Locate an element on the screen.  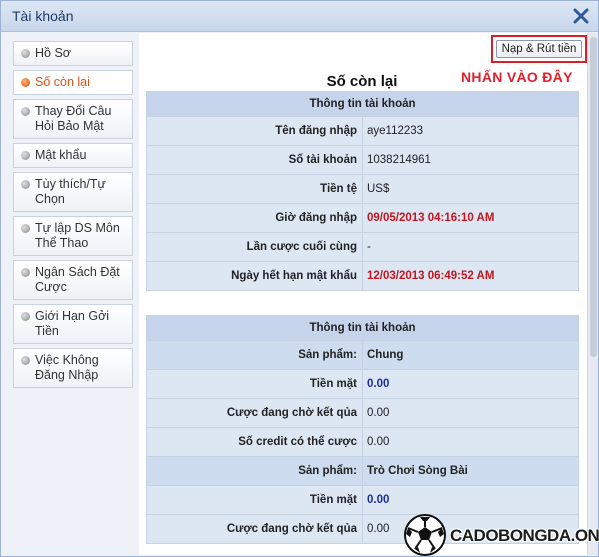
deposit-button-highlight: Nạp & Rút tiền is located at coordinates (539, 49).